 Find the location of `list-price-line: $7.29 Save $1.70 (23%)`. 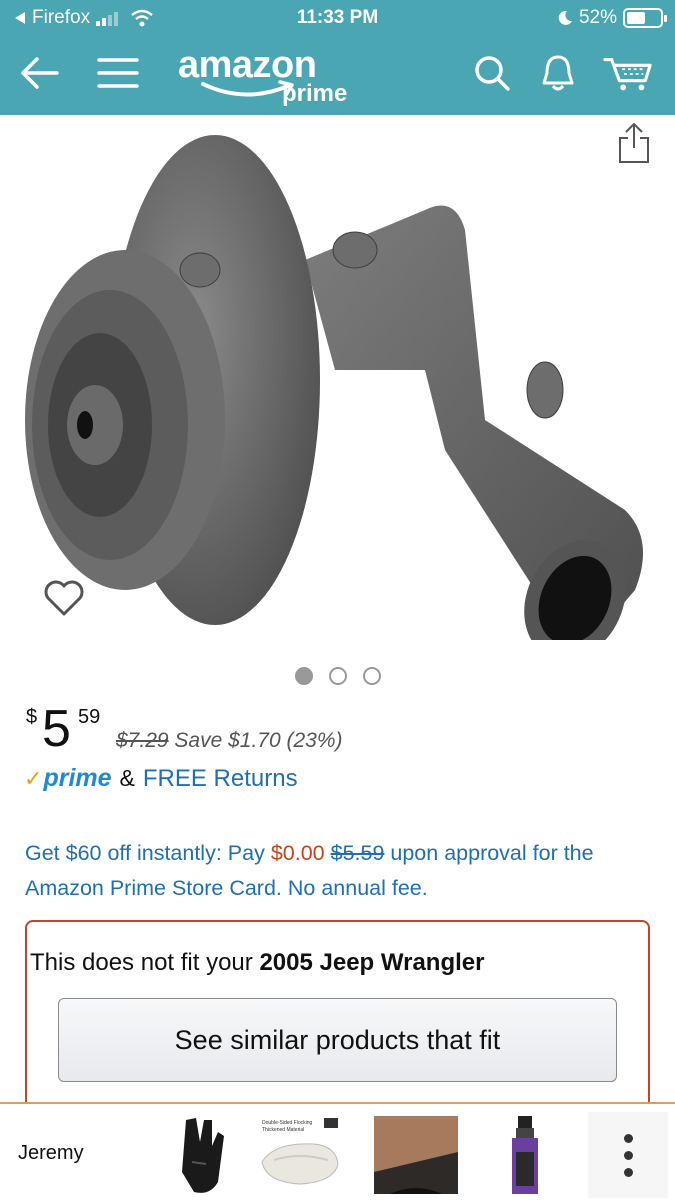

list-price-line: $7.29 Save $1.70 (23%) is located at coordinates (229, 741).